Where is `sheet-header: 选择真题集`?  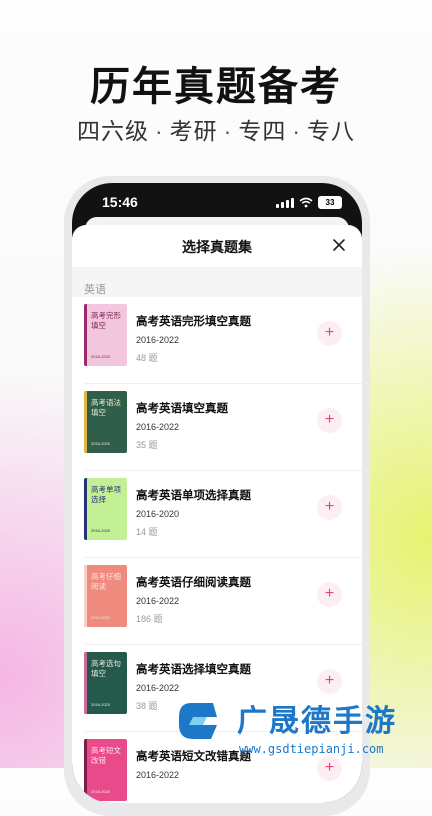 sheet-header: 选择真题集 is located at coordinates (217, 246).